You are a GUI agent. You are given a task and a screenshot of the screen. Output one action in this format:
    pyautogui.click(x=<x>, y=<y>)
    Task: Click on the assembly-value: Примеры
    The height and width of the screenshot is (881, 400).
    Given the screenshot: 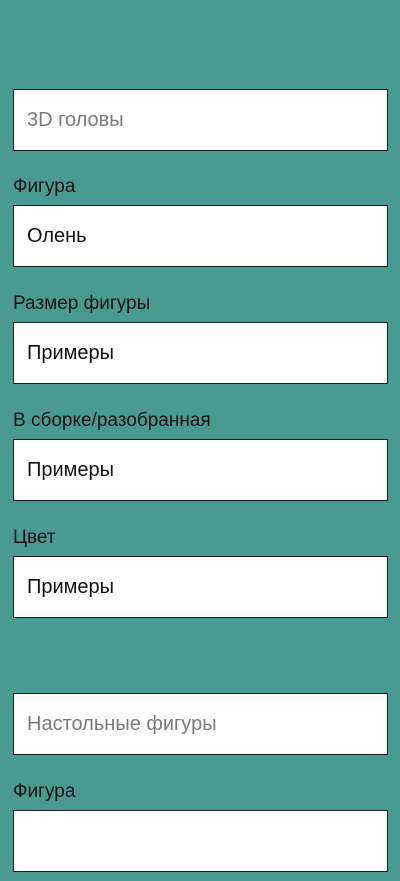 What is the action you would take?
    pyautogui.click(x=71, y=469)
    